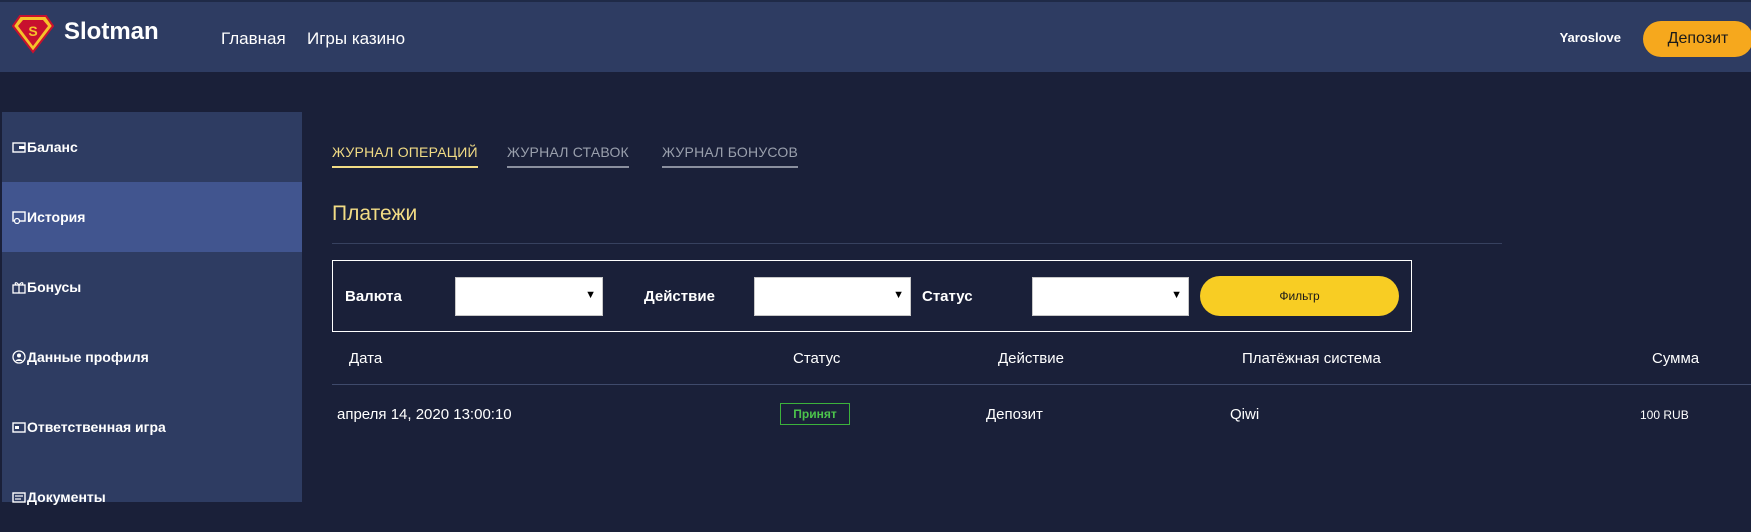 The width and height of the screenshot is (1751, 532). I want to click on column-header-amount: Сумма, so click(1675, 358).